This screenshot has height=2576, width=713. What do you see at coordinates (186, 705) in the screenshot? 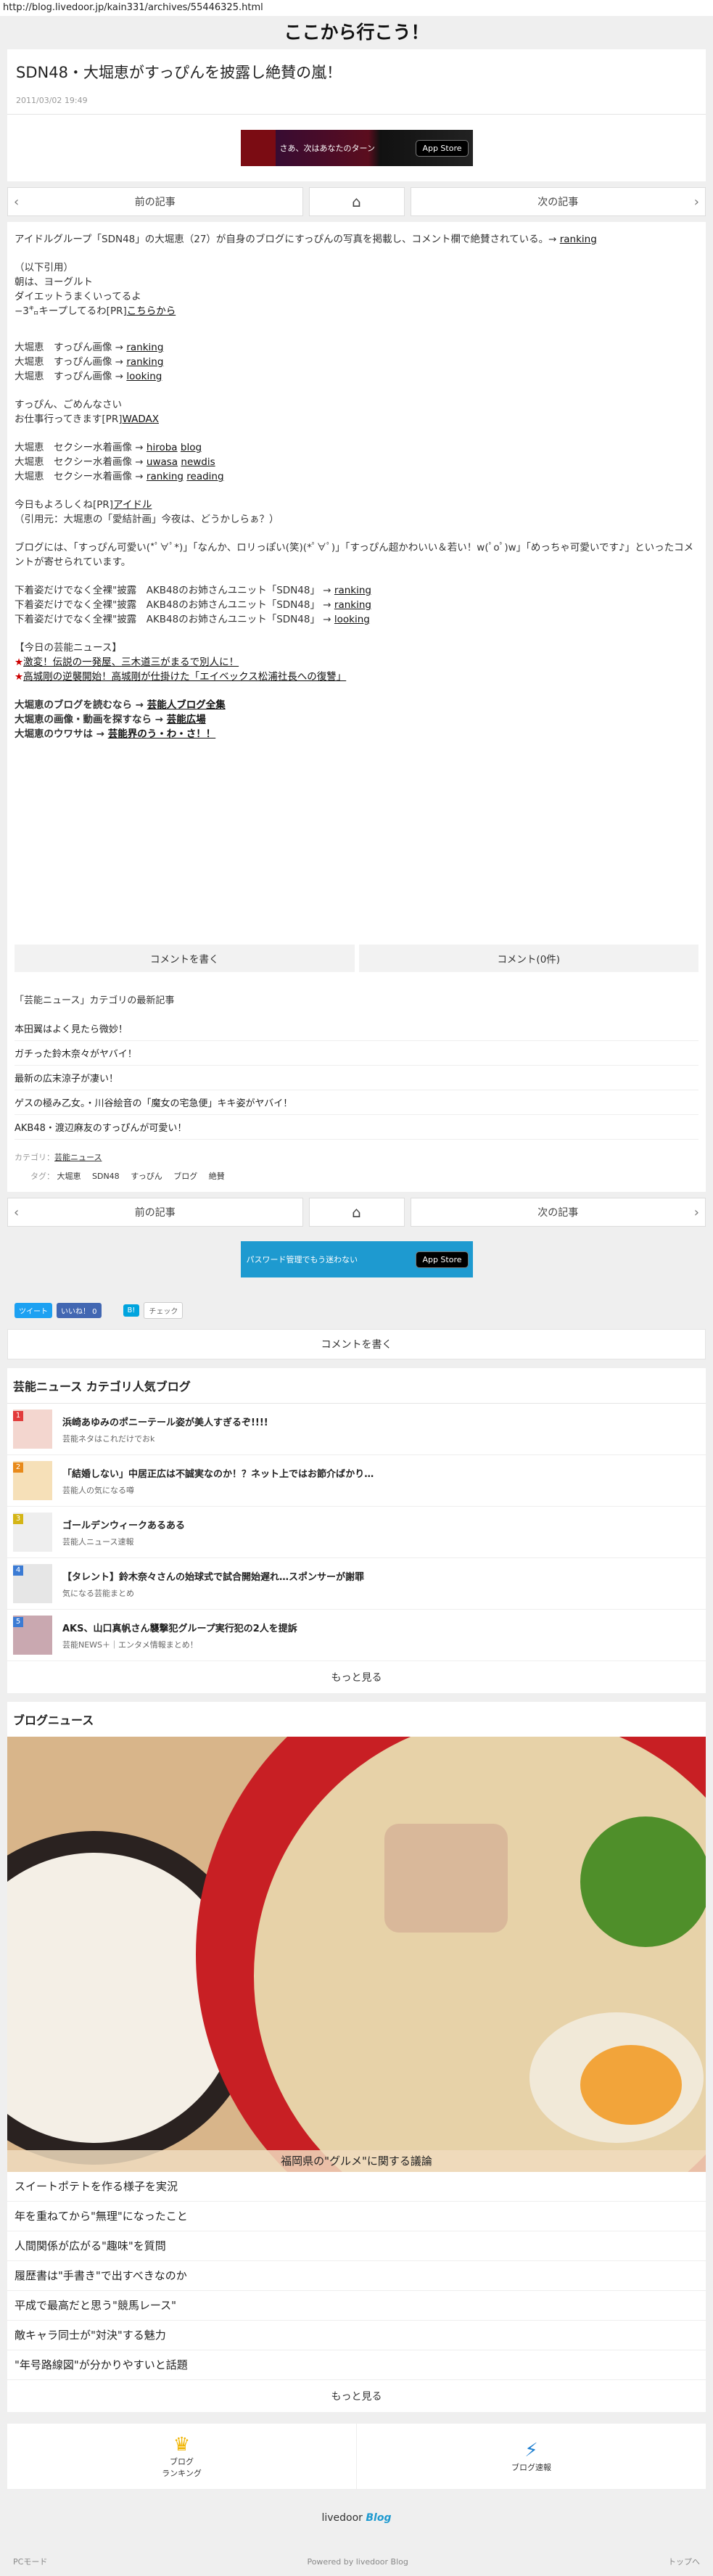
I see `geino-blog-link: 芸能人ブログ全集` at bounding box center [186, 705].